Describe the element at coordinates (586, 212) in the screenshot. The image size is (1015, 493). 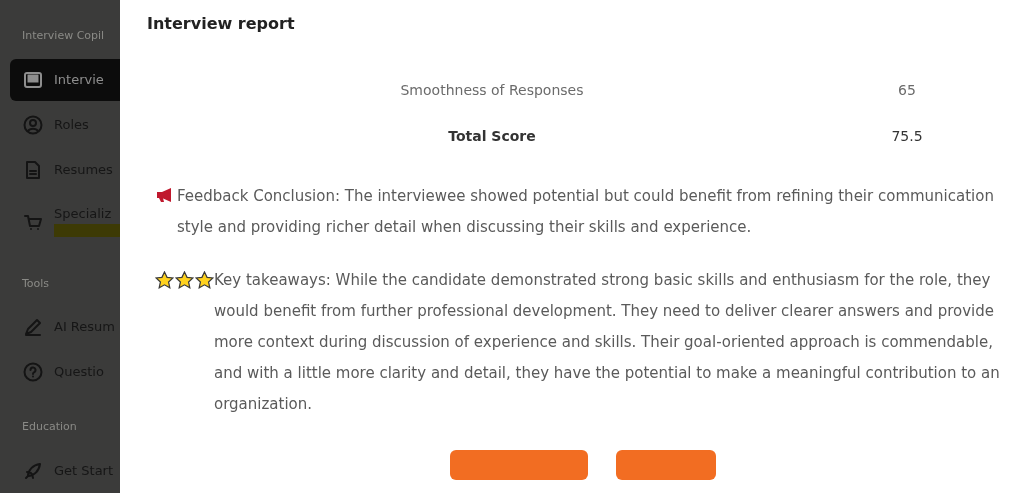
I see `feedback-text: Feedback Conclusion: The interviewee showed potential but could benefit from refining their communication style and providing richer detail when discussing their skills and experience.` at that location.